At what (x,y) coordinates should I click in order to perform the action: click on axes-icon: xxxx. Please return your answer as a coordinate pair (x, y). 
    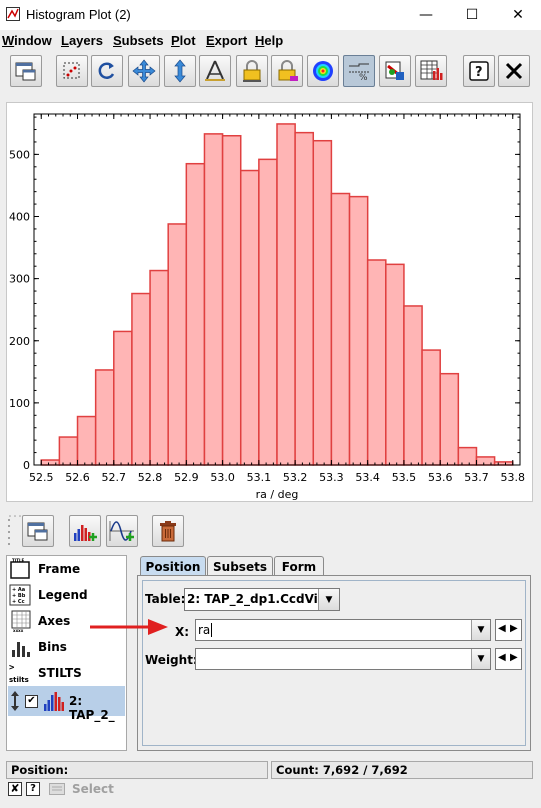
    Looking at the image, I should click on (20, 621).